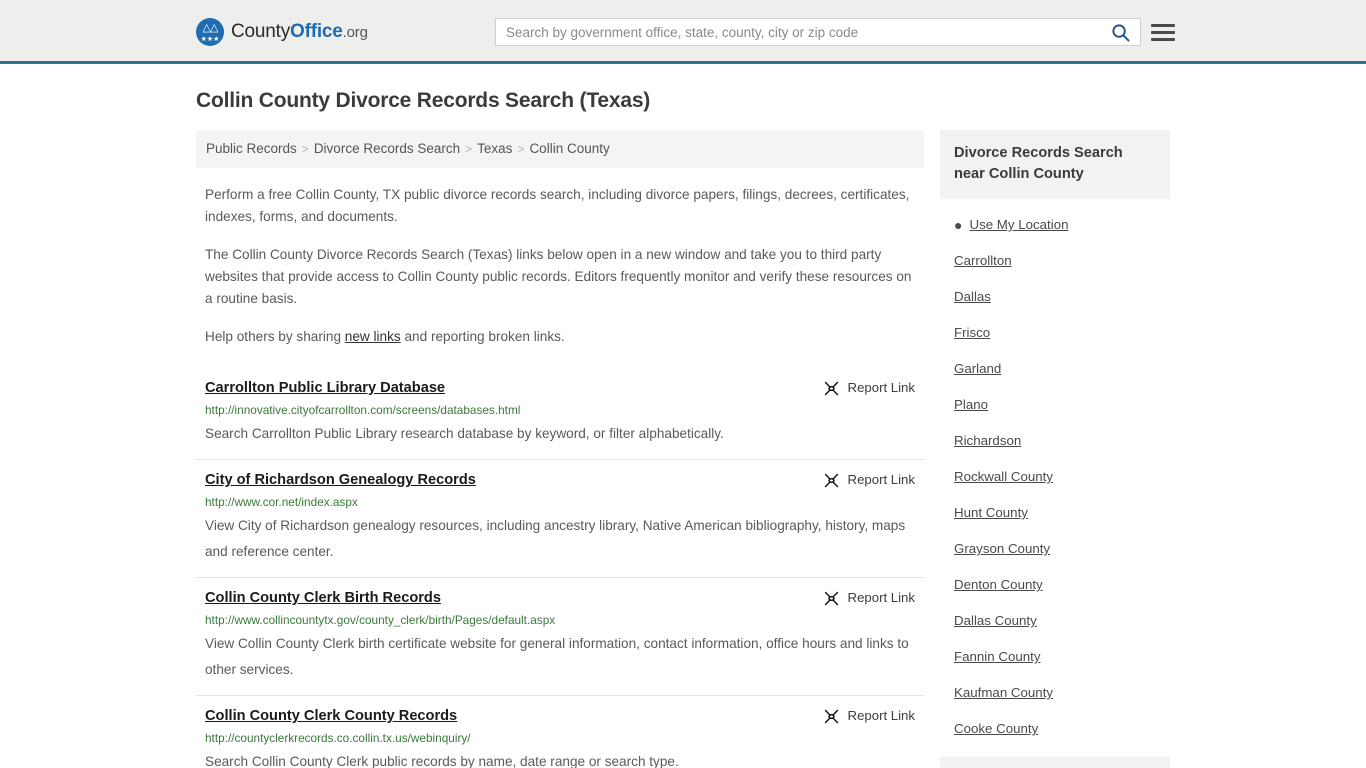 The height and width of the screenshot is (768, 1366). I want to click on result-title-link: Collin County Clerk County Records, so click(337, 716).